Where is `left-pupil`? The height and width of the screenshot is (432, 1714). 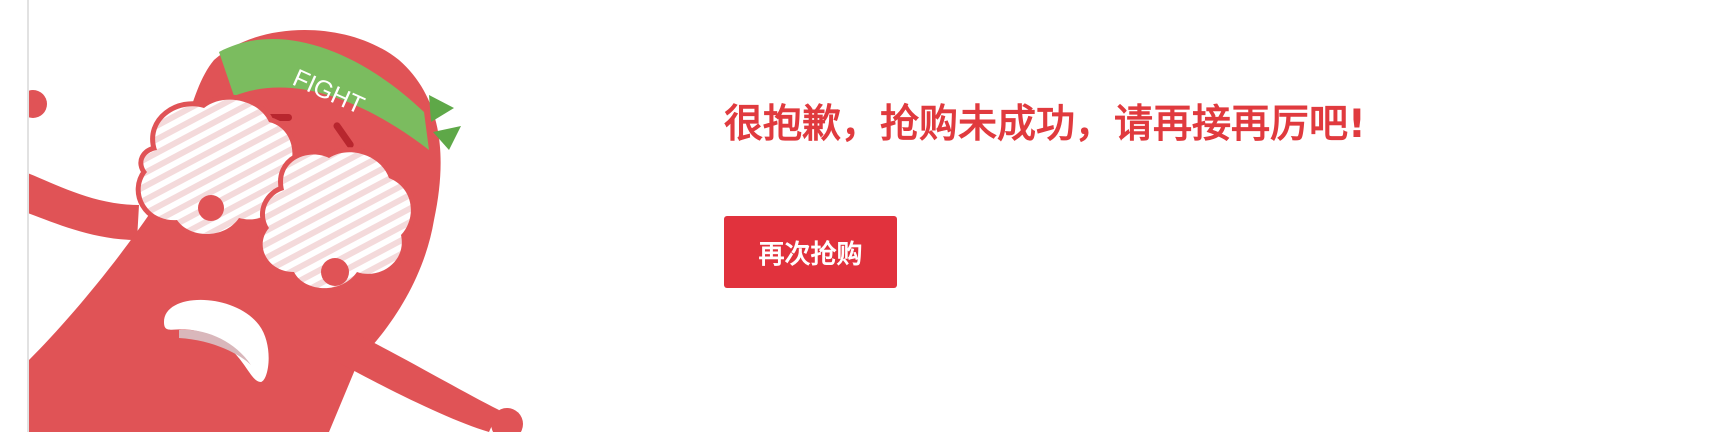 left-pupil is located at coordinates (211, 208).